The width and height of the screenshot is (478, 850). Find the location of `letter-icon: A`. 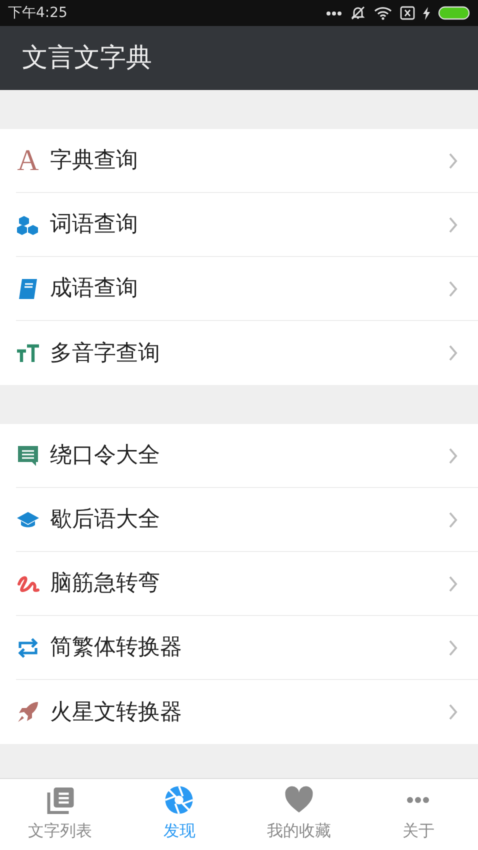

letter-icon: A is located at coordinates (28, 160).